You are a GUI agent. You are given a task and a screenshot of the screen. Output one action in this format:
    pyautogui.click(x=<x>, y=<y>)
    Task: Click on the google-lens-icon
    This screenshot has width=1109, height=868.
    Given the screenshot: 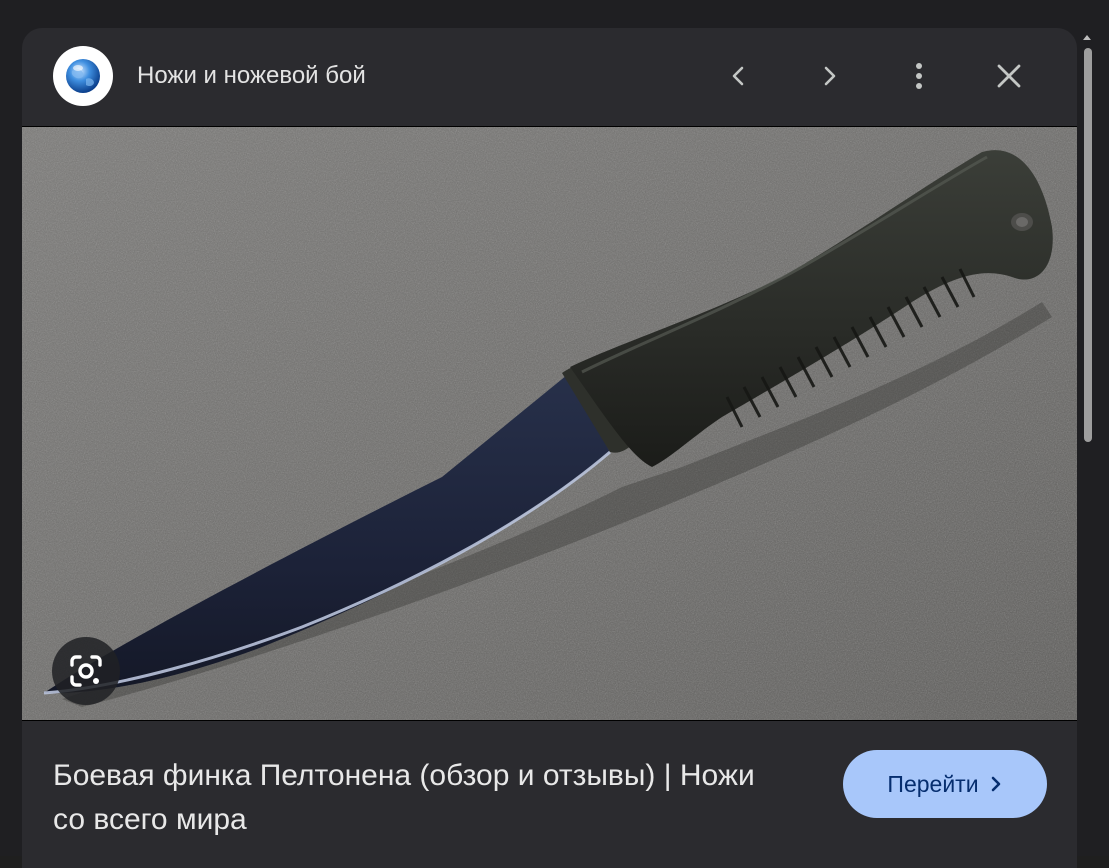 What is the action you would take?
    pyautogui.click(x=86, y=671)
    